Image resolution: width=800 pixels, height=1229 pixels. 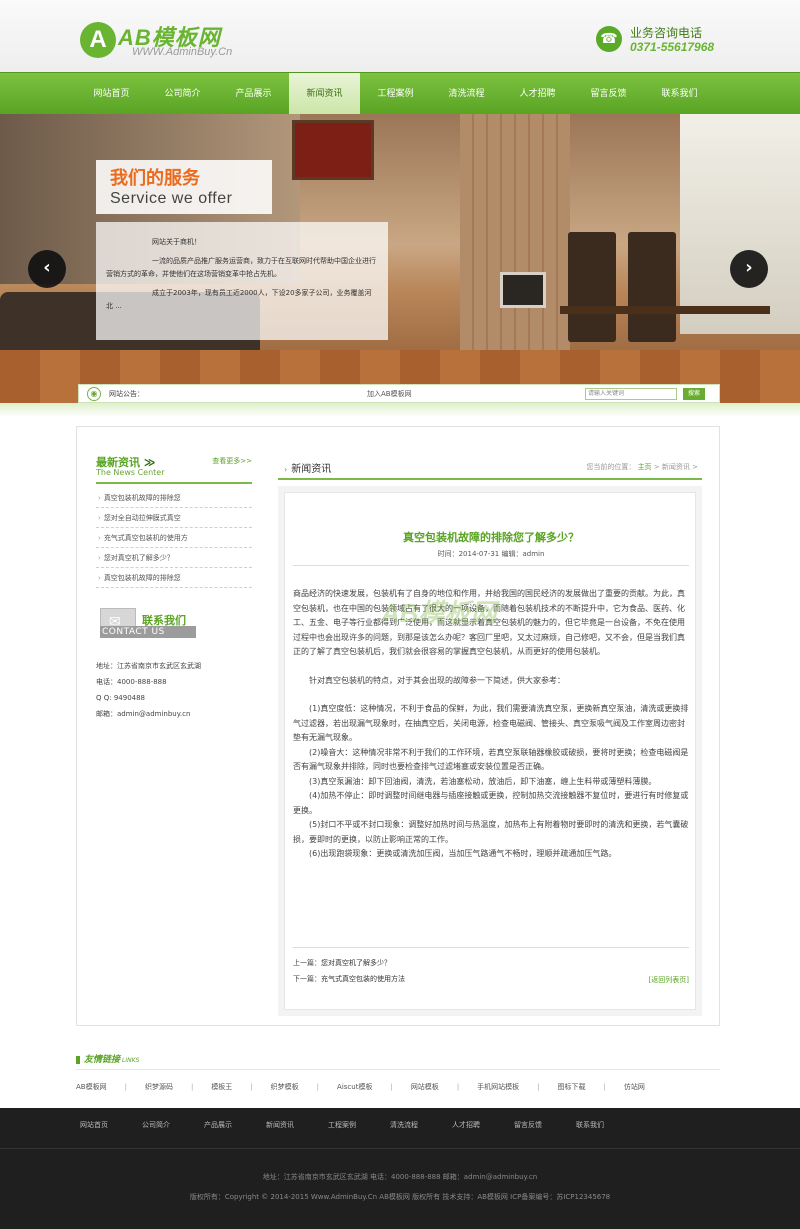 I want to click on friend-links-title-text: 友情链接, so click(x=102, y=1060).